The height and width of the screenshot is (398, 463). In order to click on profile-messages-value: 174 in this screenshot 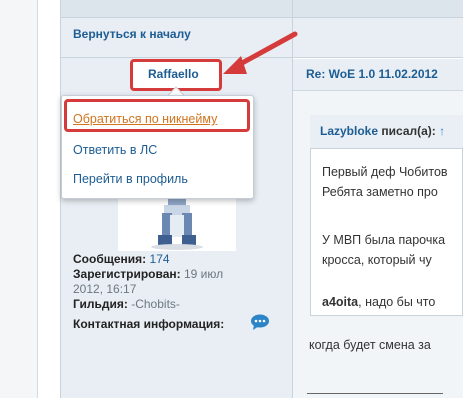, I will do `click(160, 259)`.